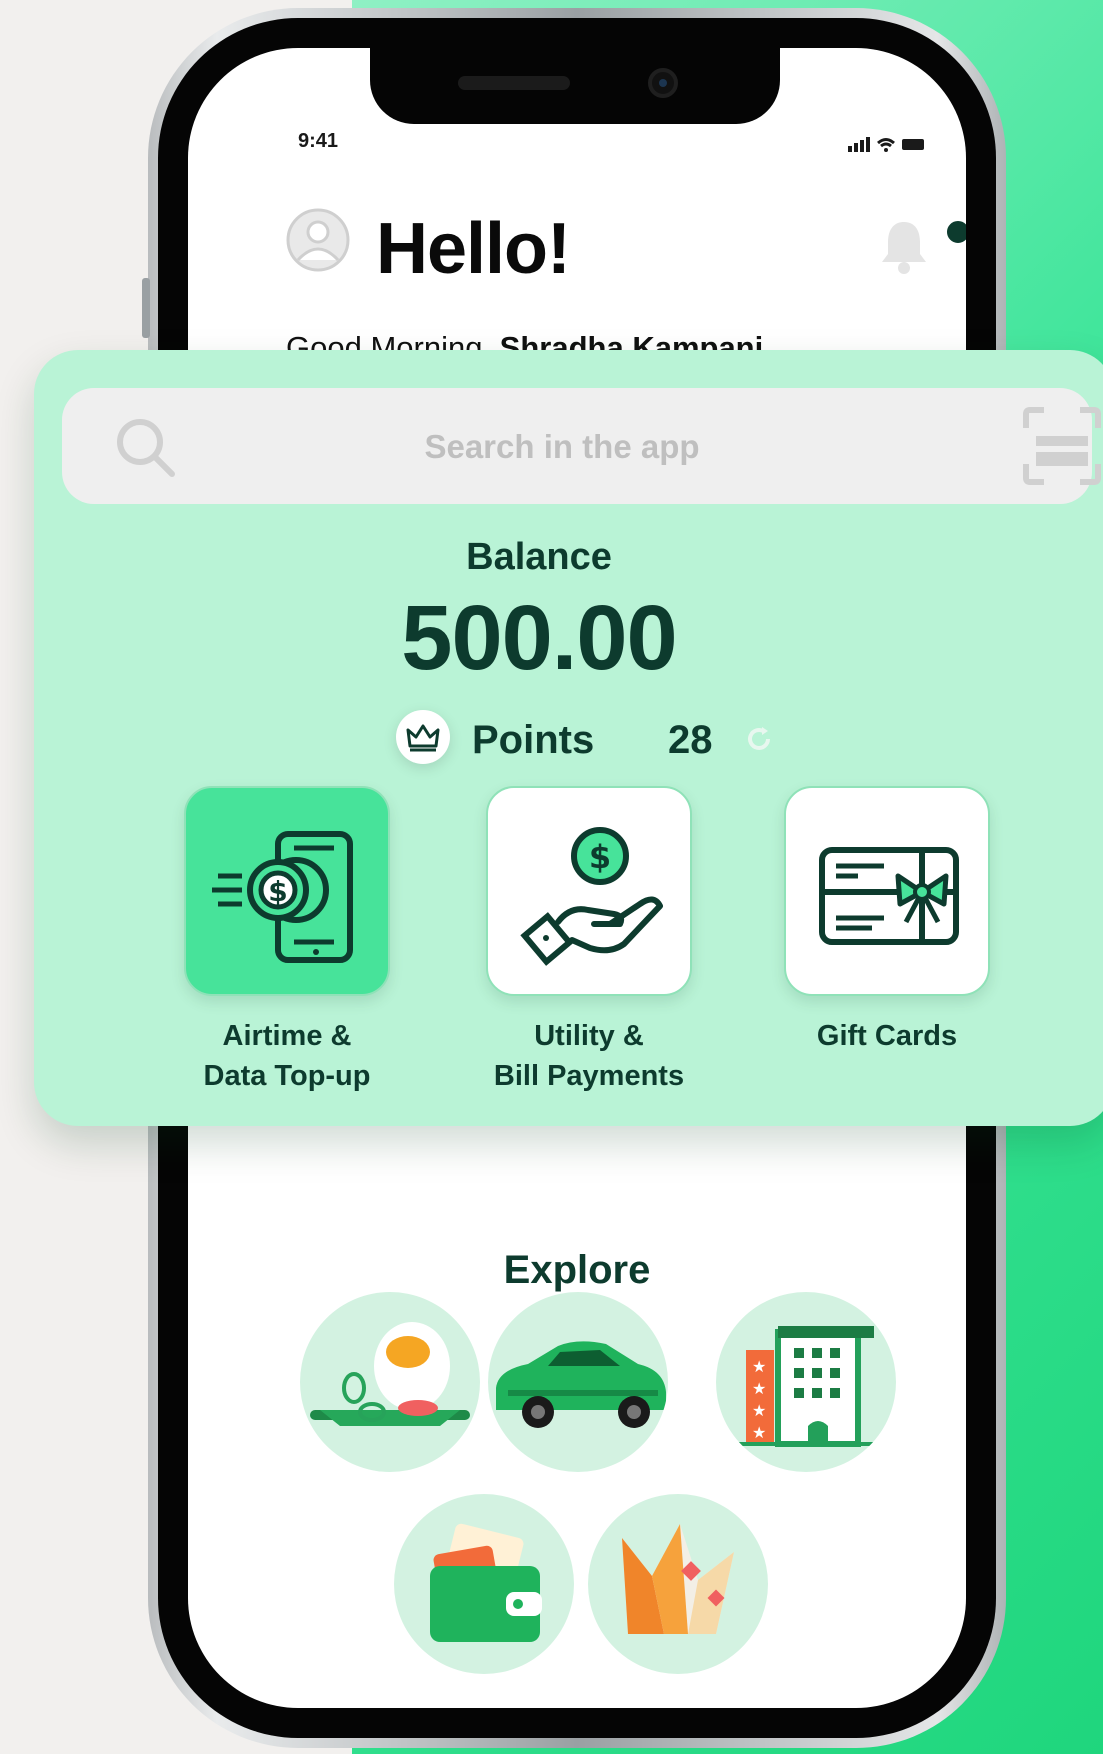 The image size is (1103, 1754). What do you see at coordinates (596, 738) in the screenshot?
I see `points-row: Points 28` at bounding box center [596, 738].